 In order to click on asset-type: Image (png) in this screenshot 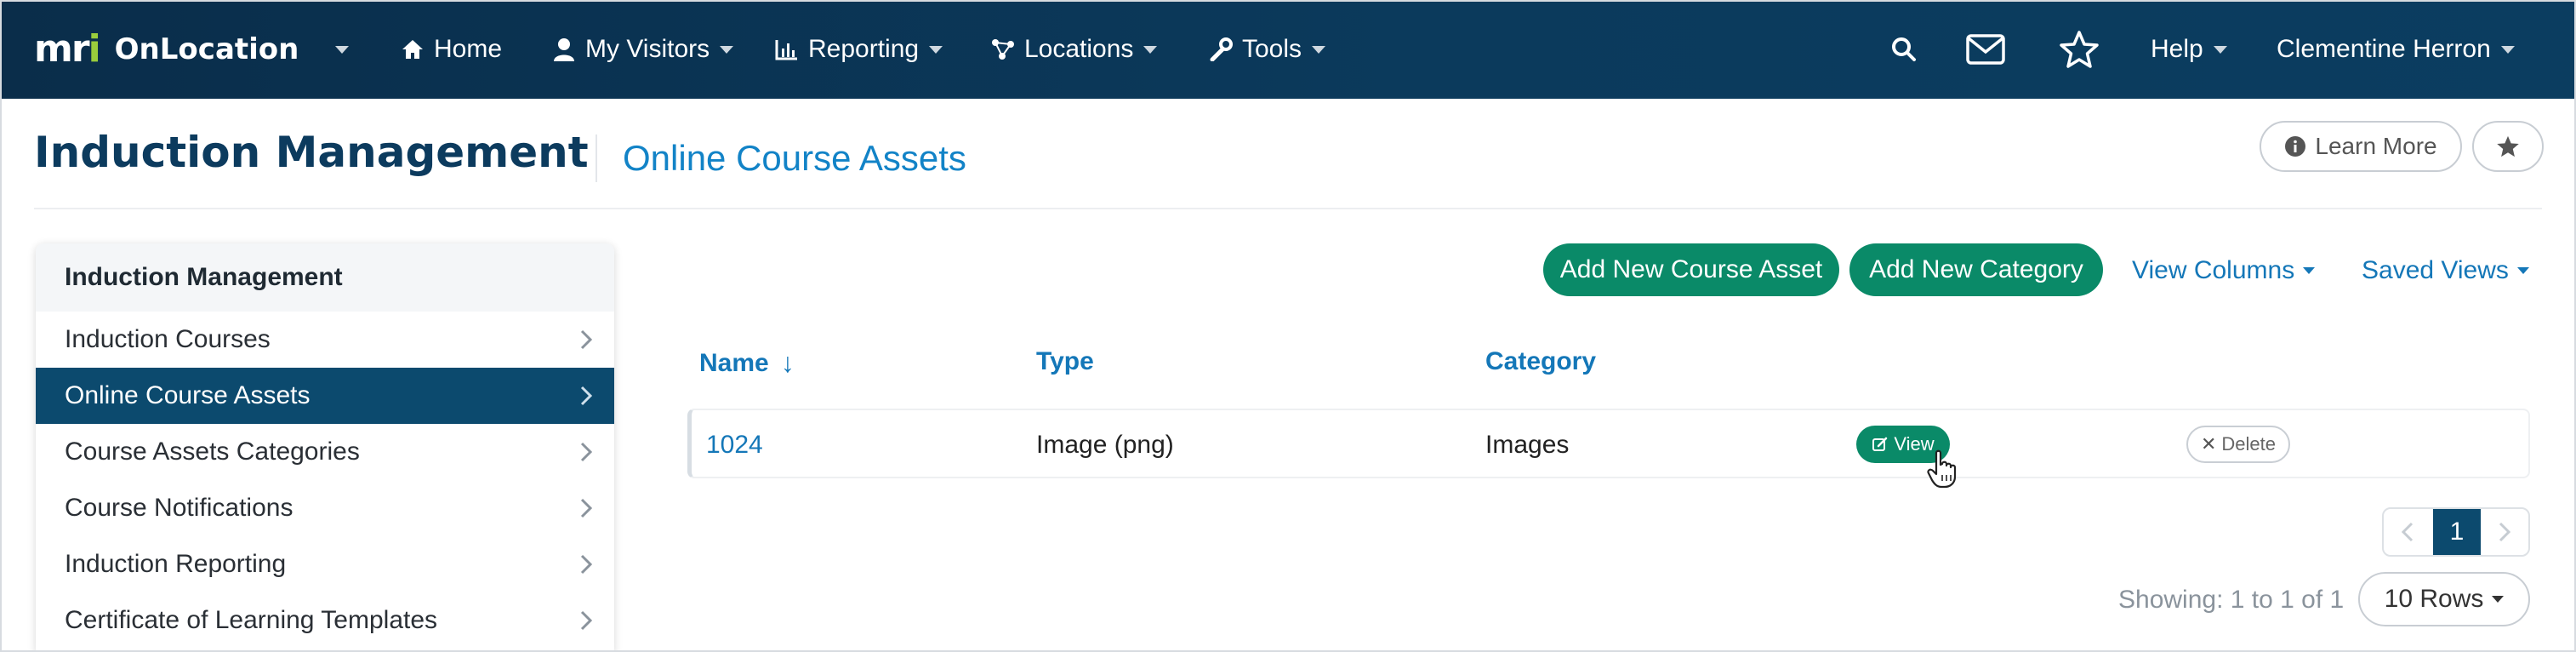, I will do `click(1105, 445)`.